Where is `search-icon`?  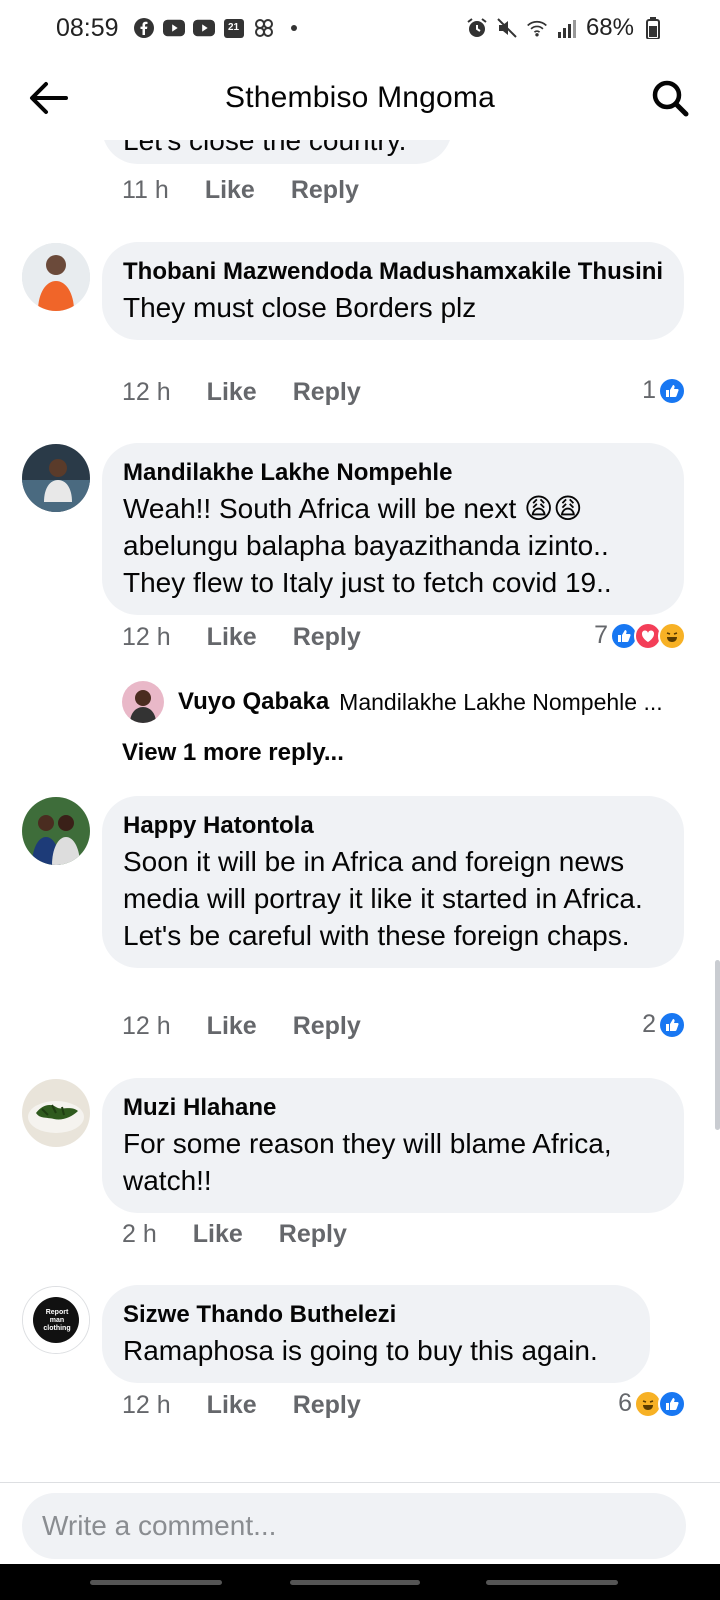 search-icon is located at coordinates (670, 98).